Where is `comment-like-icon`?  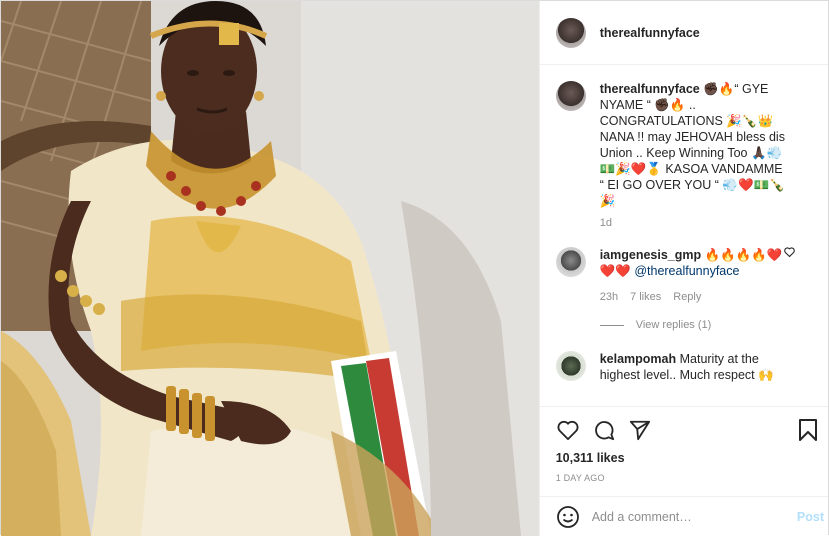
comment-like-icon is located at coordinates (789, 252).